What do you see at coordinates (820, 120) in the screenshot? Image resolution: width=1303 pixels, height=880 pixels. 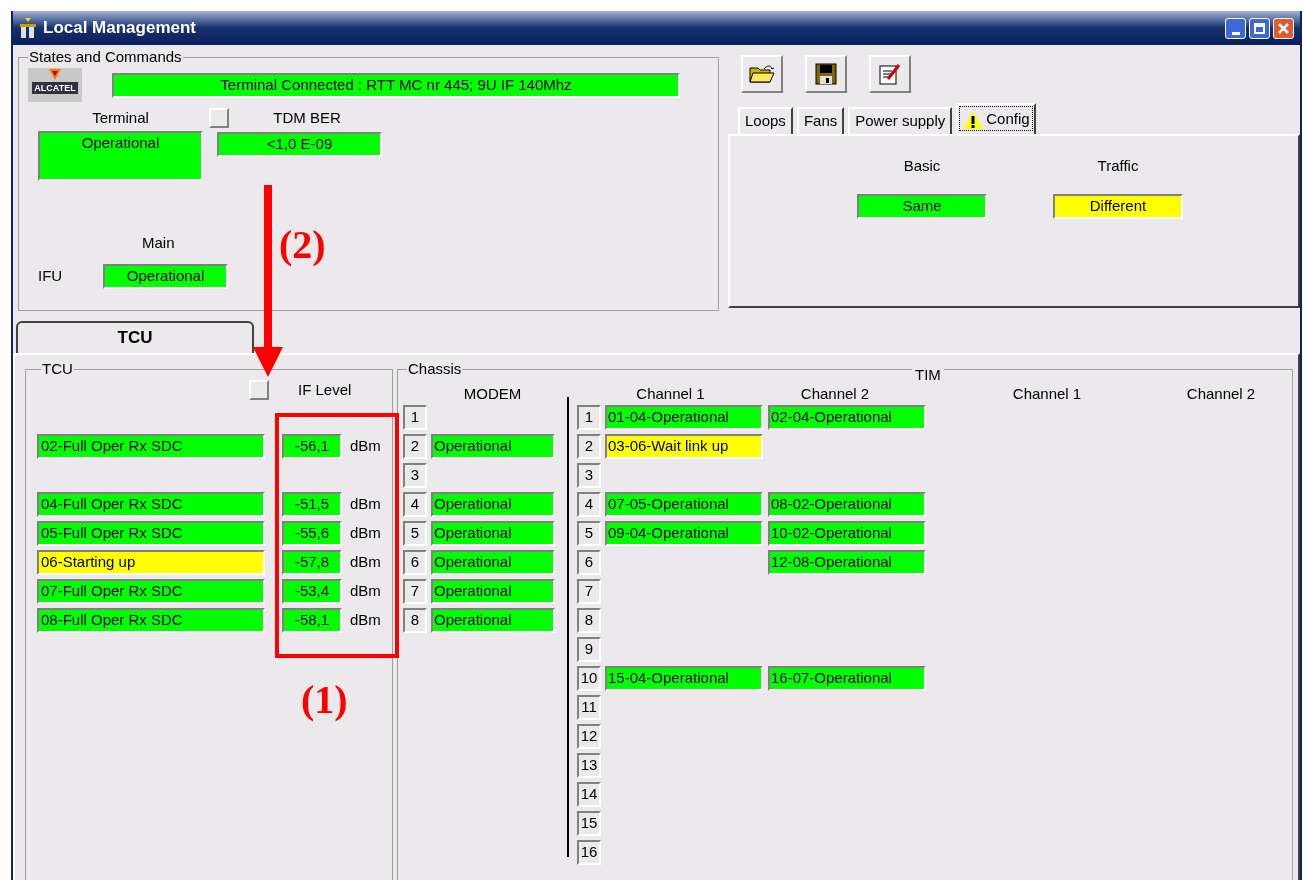 I see `tab: Fans` at bounding box center [820, 120].